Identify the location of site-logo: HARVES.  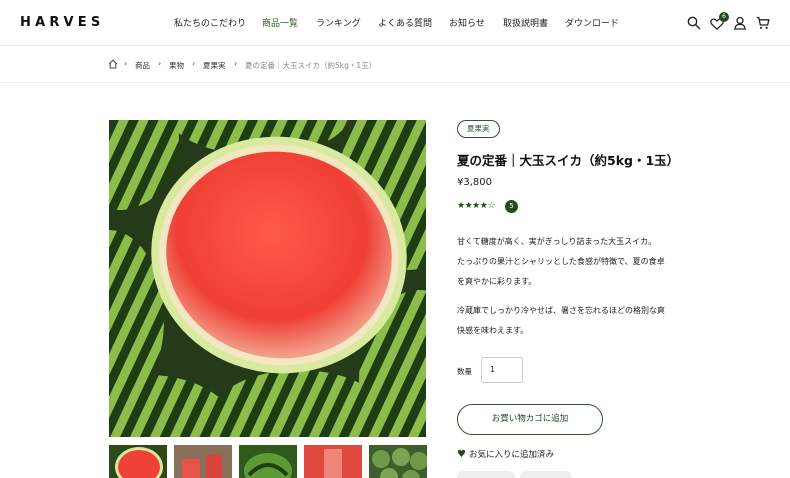
(62, 22).